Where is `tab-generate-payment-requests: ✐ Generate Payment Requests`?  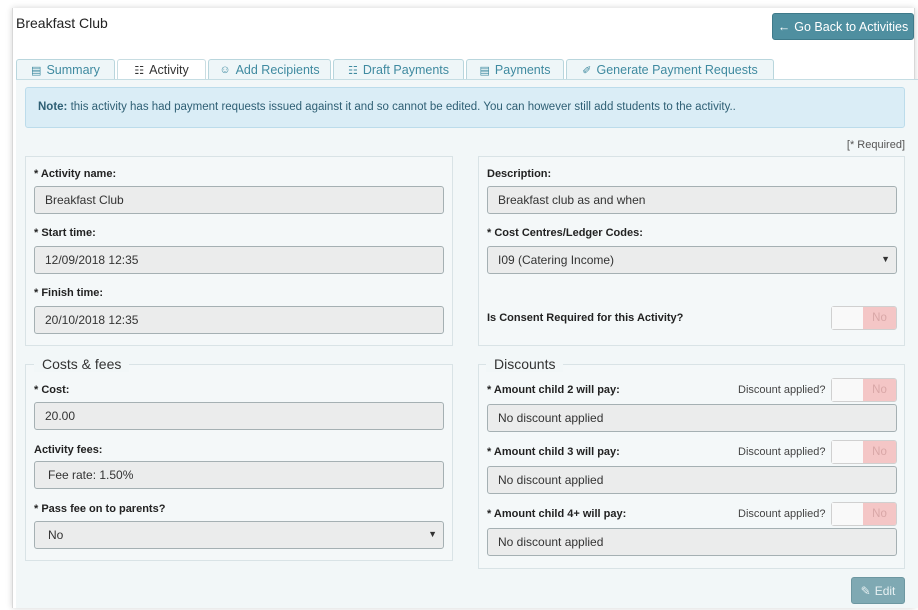 tab-generate-payment-requests: ✐ Generate Payment Requests is located at coordinates (670, 69).